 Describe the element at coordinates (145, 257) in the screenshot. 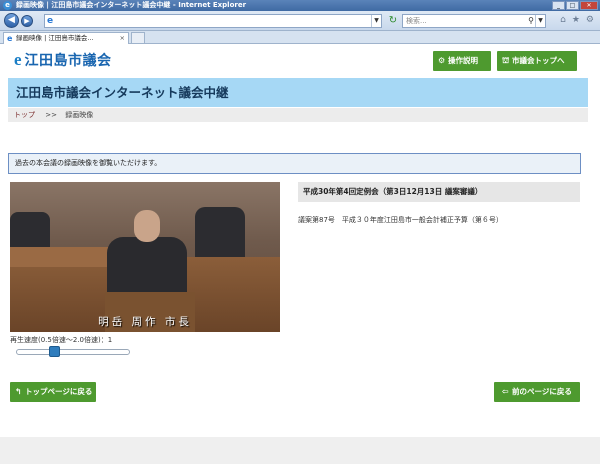

I see `video-player: 明岳 周作 市長` at that location.